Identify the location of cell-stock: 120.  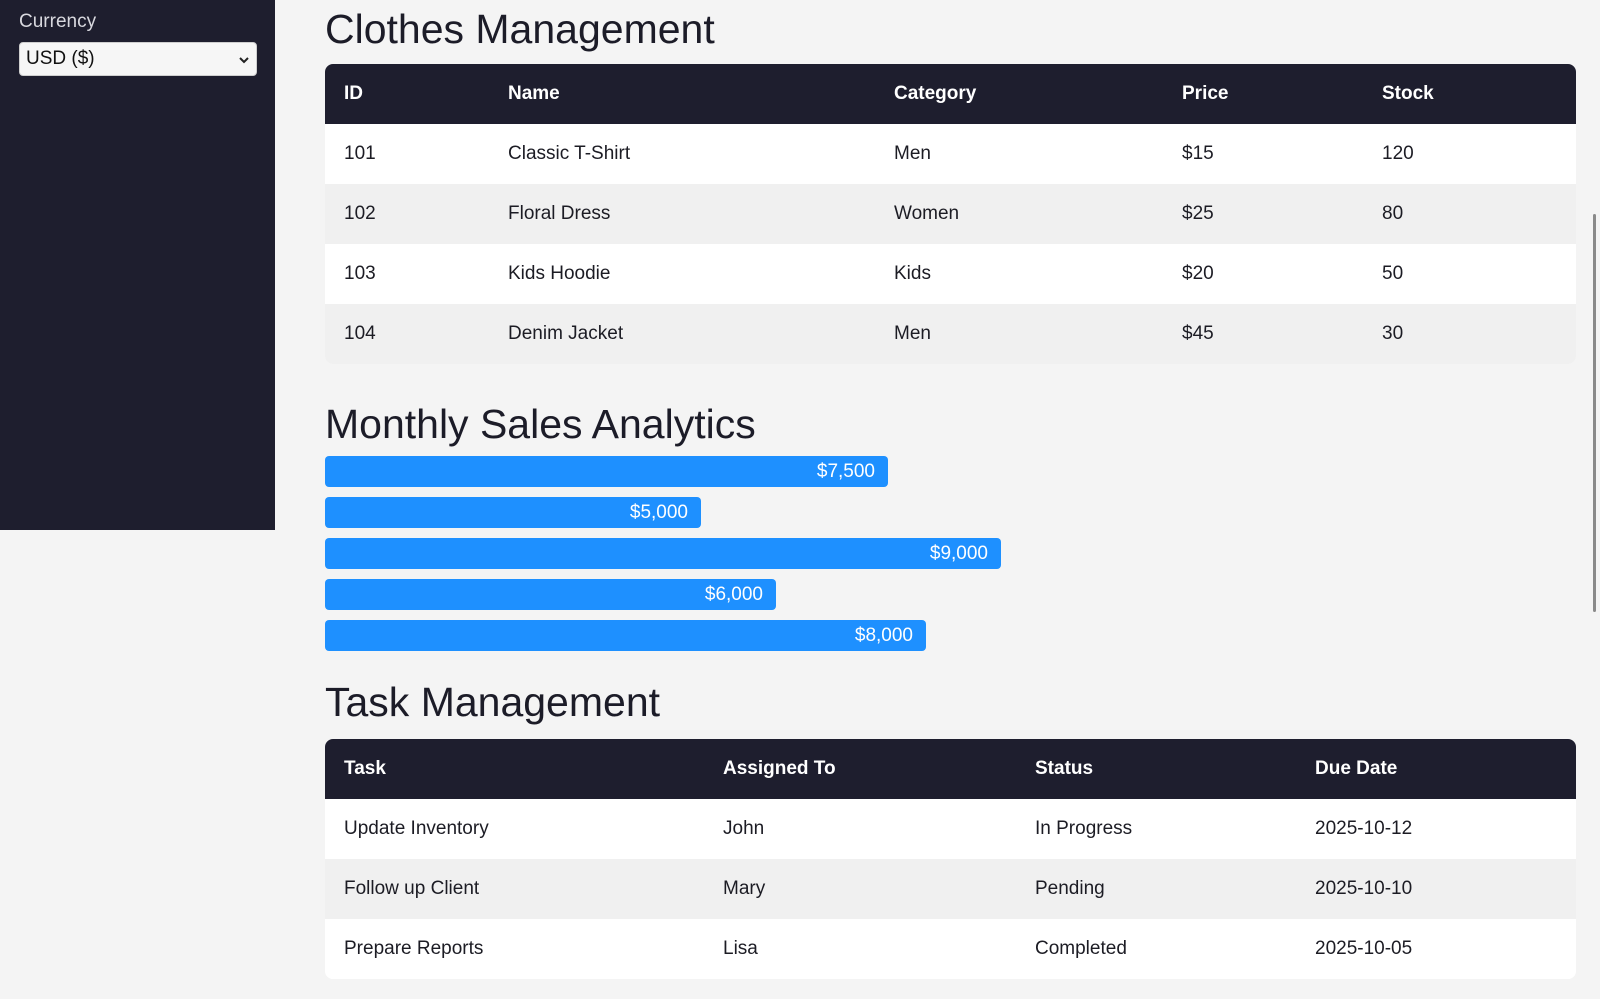
(1398, 153).